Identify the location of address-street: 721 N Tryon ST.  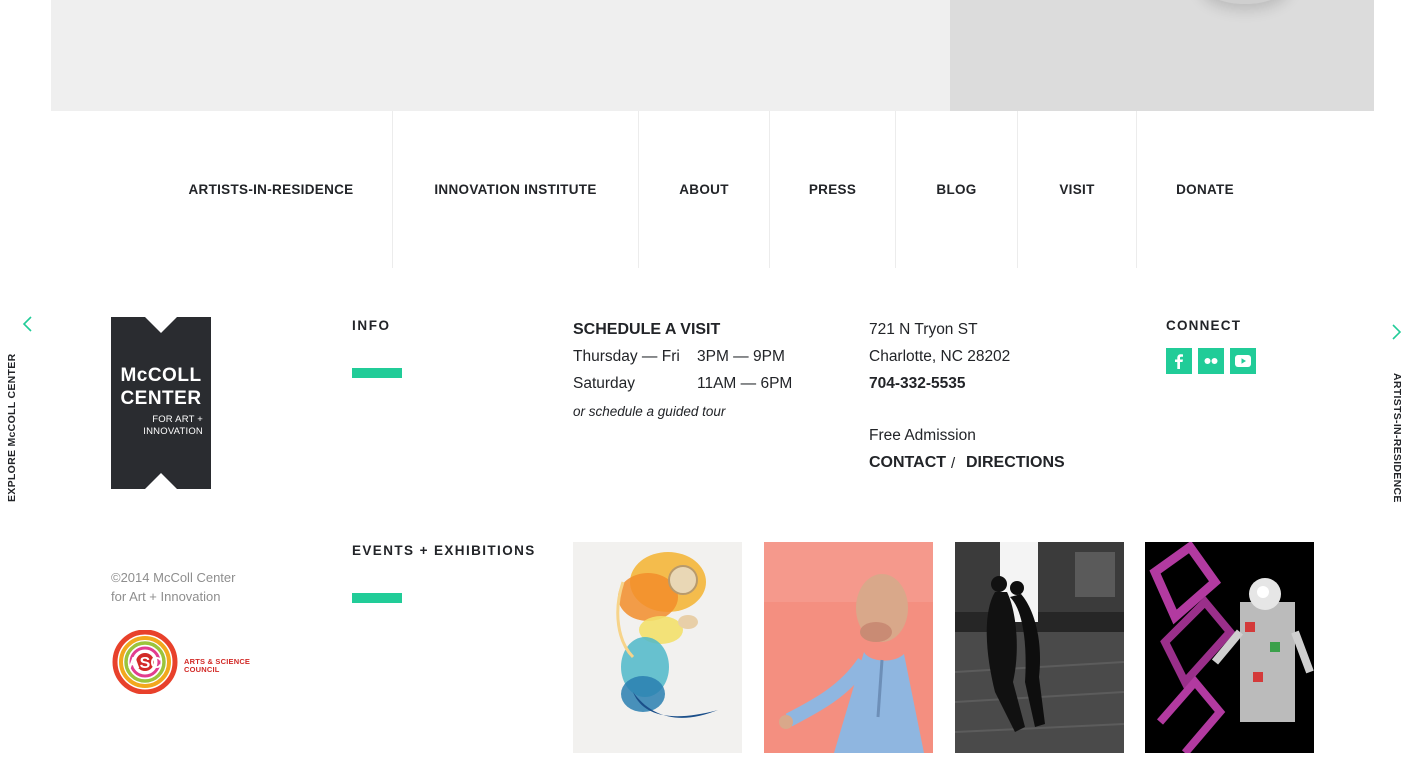
(923, 329).